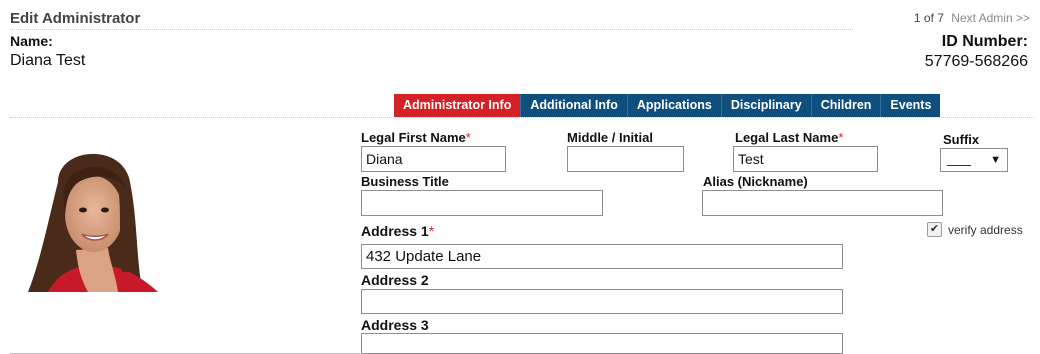 This screenshot has height=354, width=1040. Describe the element at coordinates (928, 18) in the screenshot. I see `pager-count: 1 of 7` at that location.